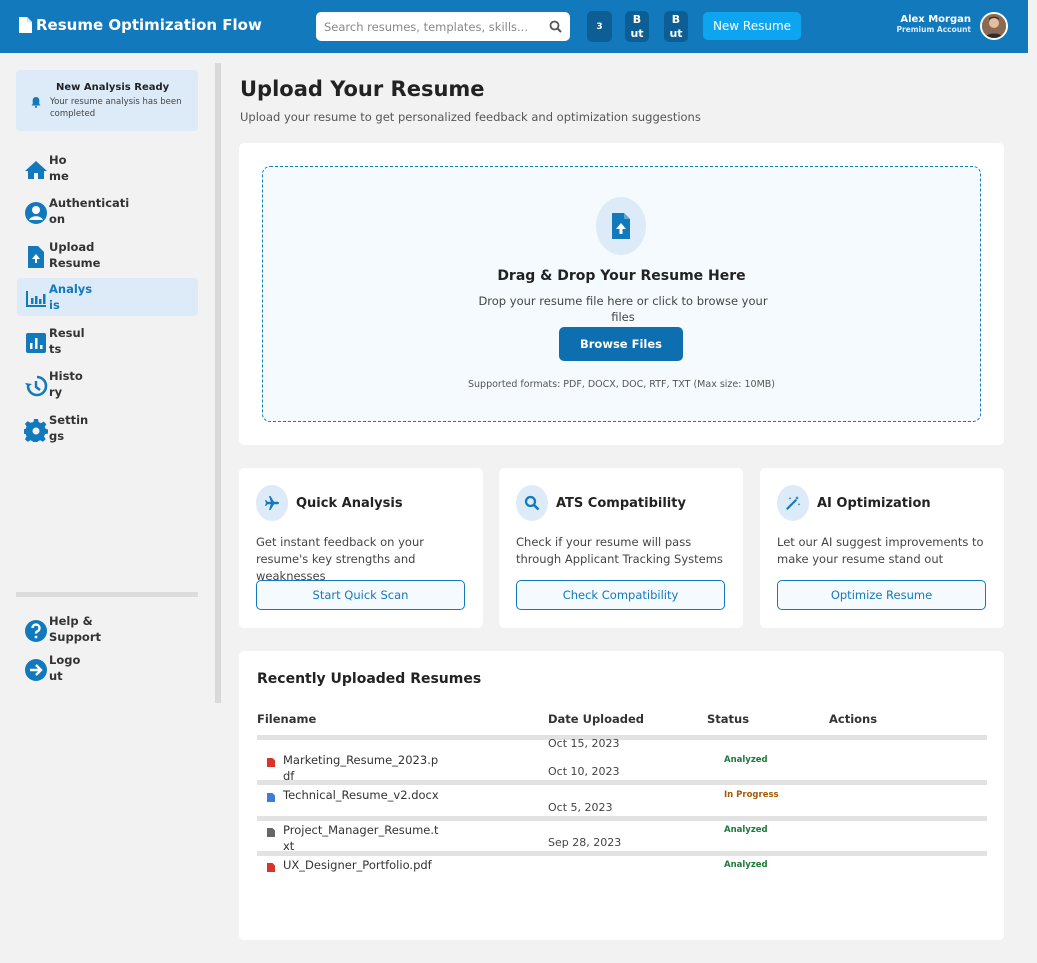 The height and width of the screenshot is (963, 1037). I want to click on file-name: Technical_Resume_v2.docx, so click(363, 795).